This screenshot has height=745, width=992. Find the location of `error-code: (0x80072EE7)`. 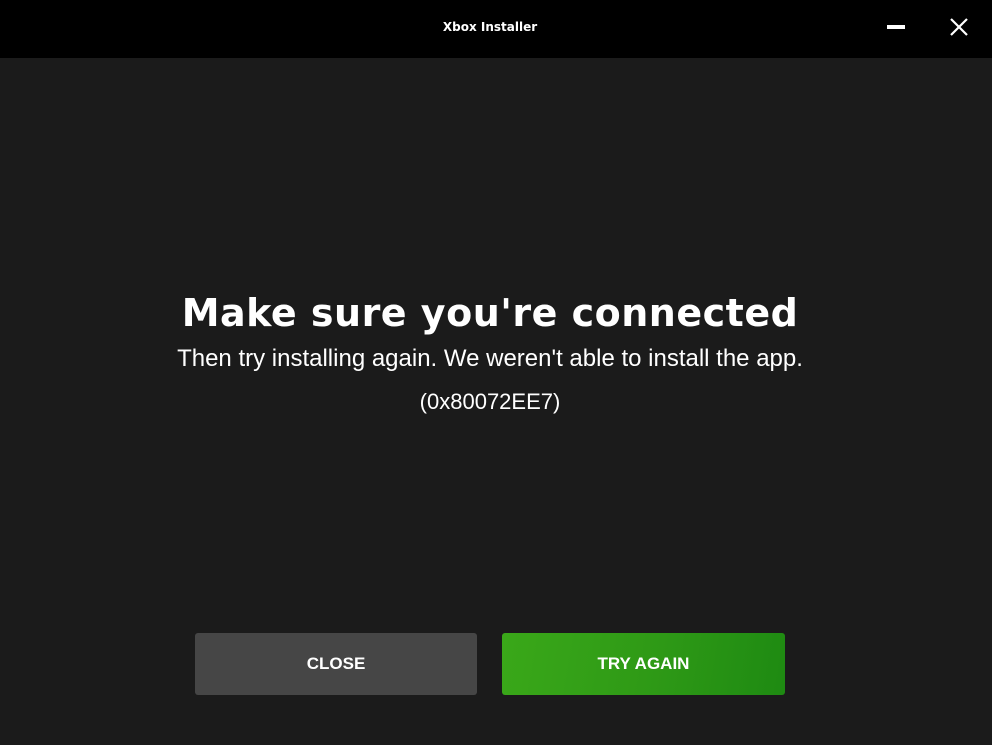

error-code: (0x80072EE7) is located at coordinates (490, 401).